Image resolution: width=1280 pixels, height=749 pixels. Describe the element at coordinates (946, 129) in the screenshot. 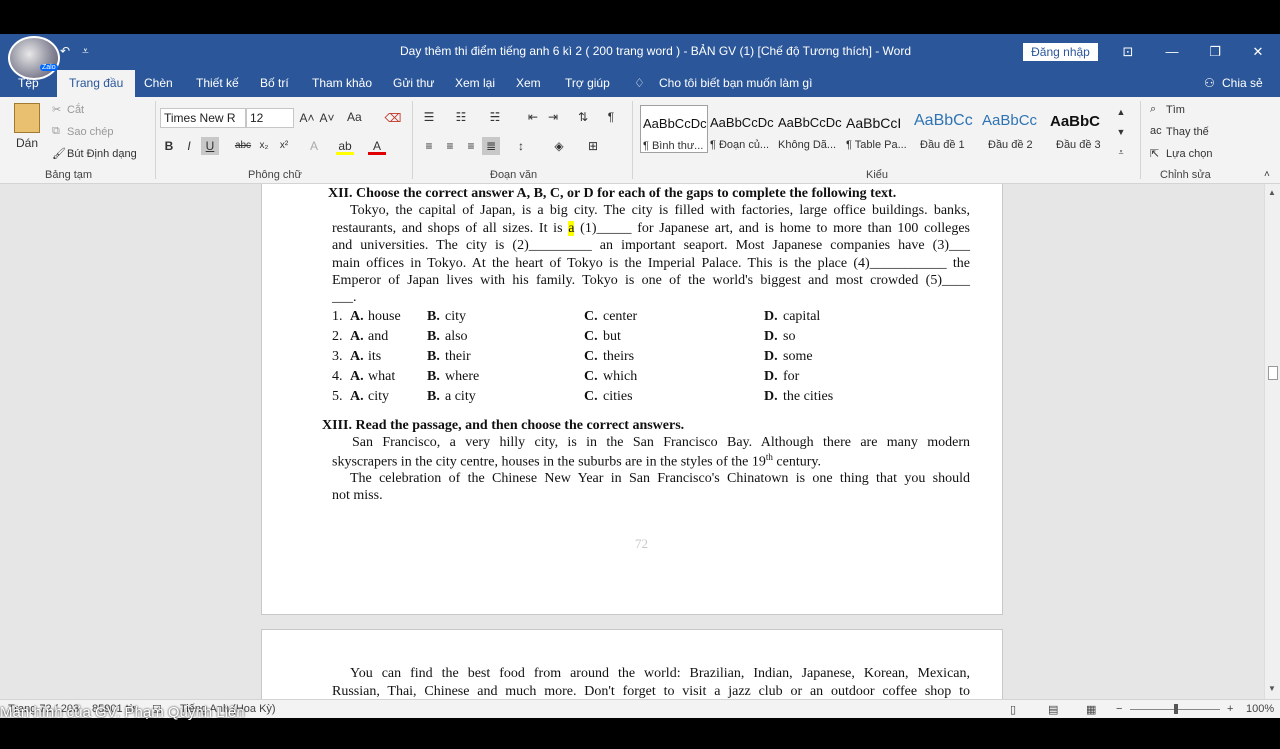

I see `style-heading-1: AaBbCc Đầu đề 1` at that location.